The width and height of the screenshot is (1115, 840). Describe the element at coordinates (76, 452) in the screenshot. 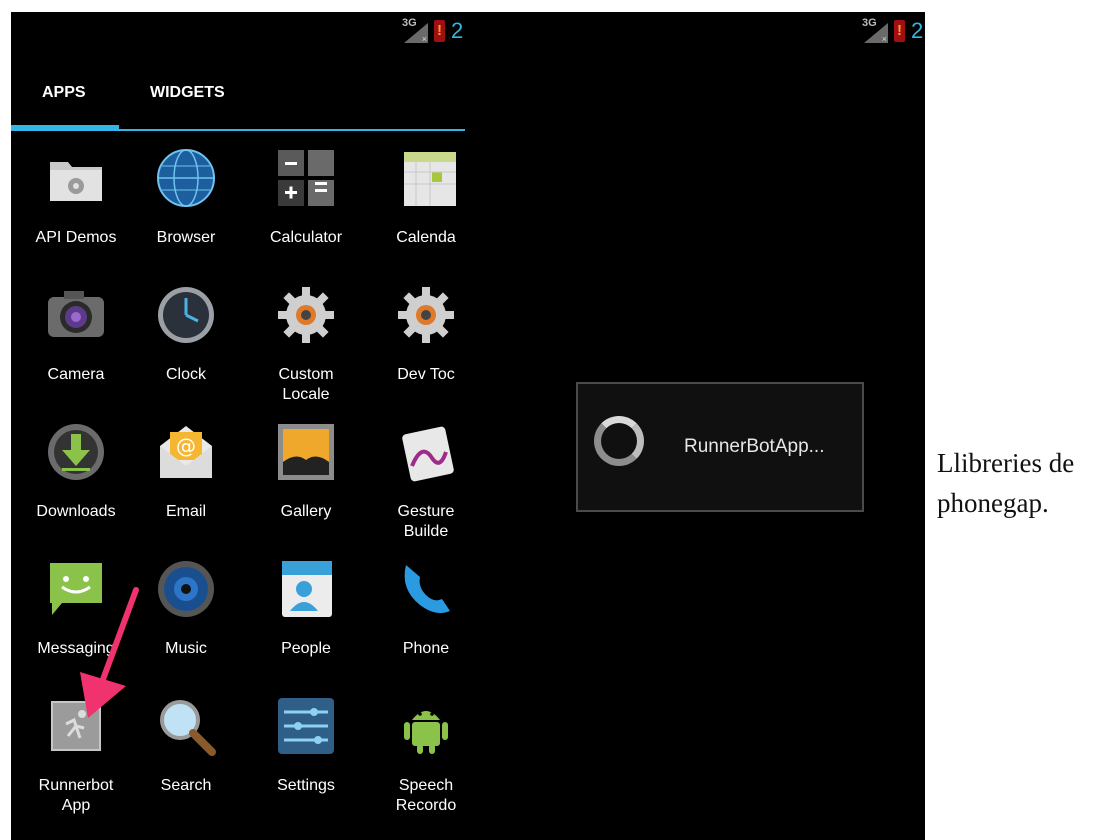

I see `download-icon` at that location.